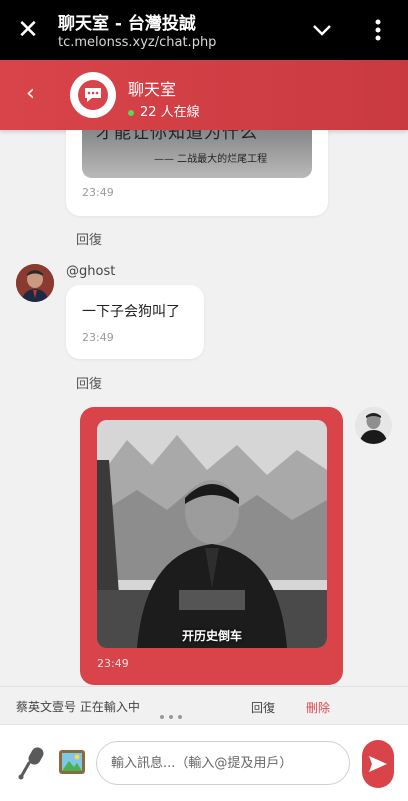 This screenshot has height=801, width=408. What do you see at coordinates (135, 322) in the screenshot?
I see `message-bubble: 一下子会狗叫了 23:49` at bounding box center [135, 322].